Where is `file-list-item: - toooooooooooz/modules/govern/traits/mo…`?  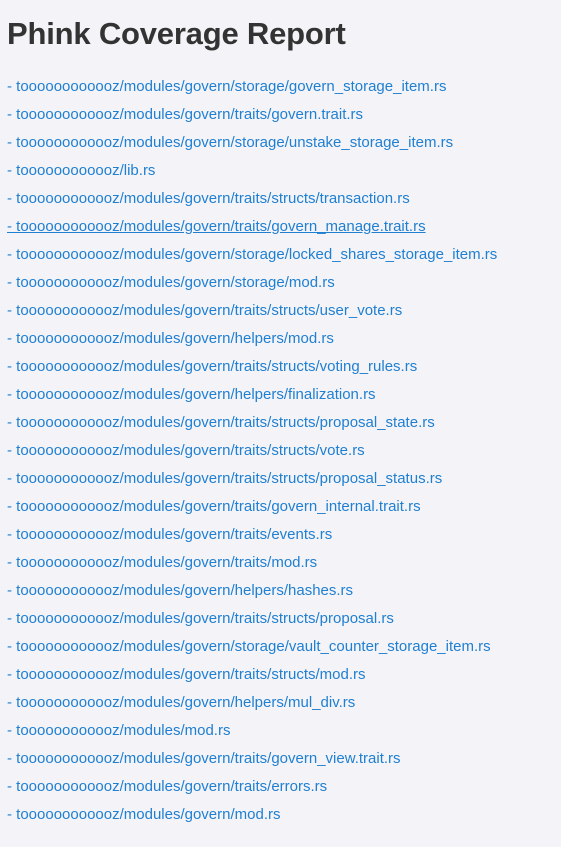
file-list-item: - toooooooooooz/modules/govern/traits/mo… is located at coordinates (284, 568).